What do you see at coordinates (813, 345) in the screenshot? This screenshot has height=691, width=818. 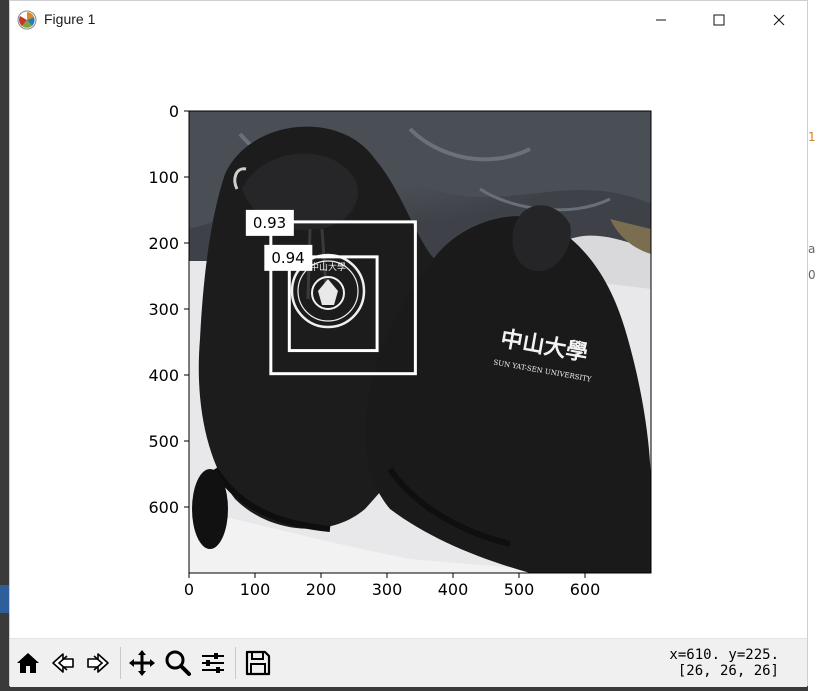 I see `background-app-edge: 1 a 0` at bounding box center [813, 345].